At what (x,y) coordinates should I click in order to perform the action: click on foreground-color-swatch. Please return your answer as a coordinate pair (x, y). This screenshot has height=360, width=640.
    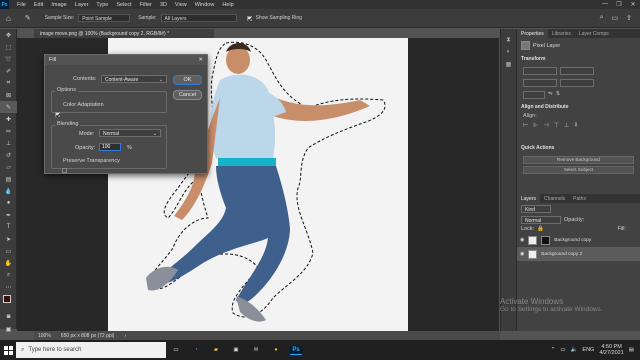
    Looking at the image, I should click on (7, 299).